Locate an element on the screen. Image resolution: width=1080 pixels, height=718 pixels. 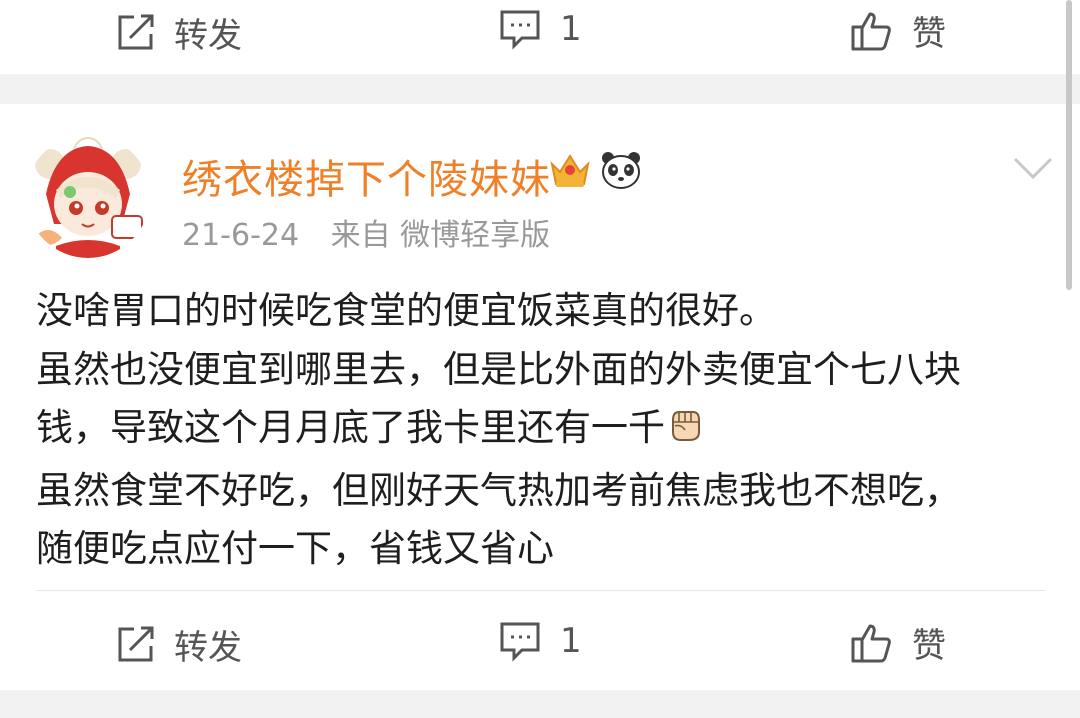
post-line-with-emoji: 钱，导致这个月月底了我卡里还有一千 is located at coordinates (541, 430).